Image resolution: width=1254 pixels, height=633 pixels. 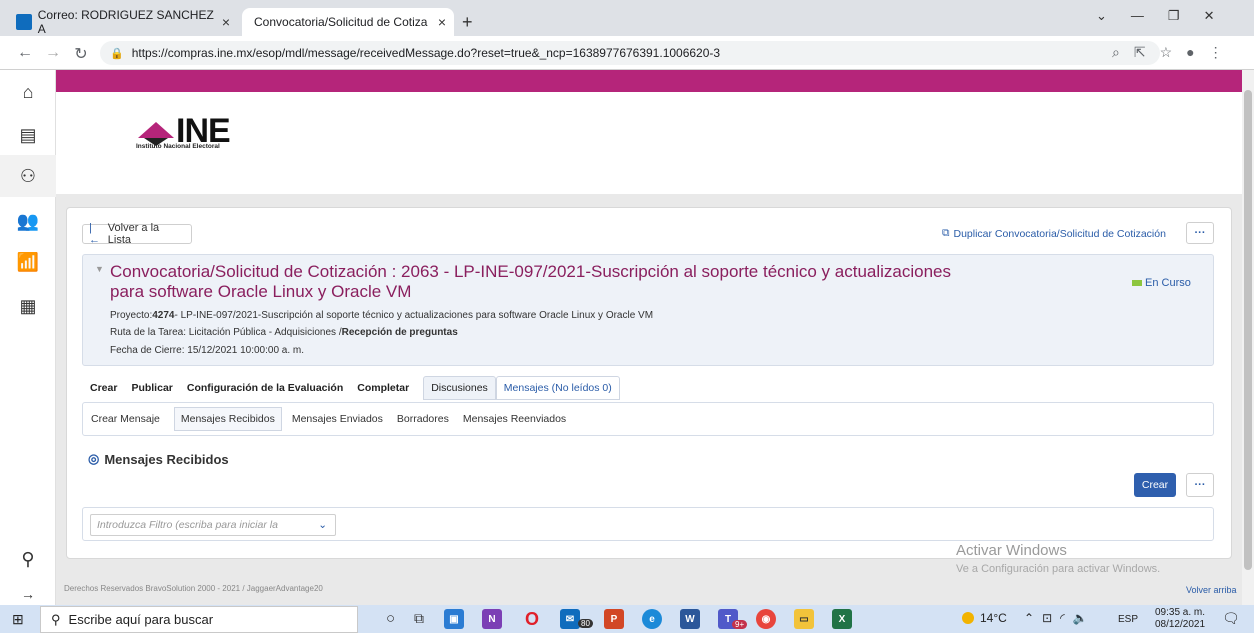 What do you see at coordinates (28, 135) in the screenshot?
I see `dashboard-icon: ▤` at bounding box center [28, 135].